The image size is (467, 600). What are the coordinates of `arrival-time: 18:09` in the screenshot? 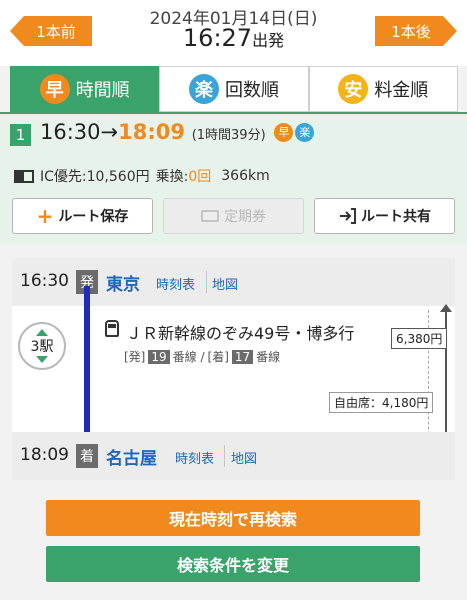 It's located at (44, 455).